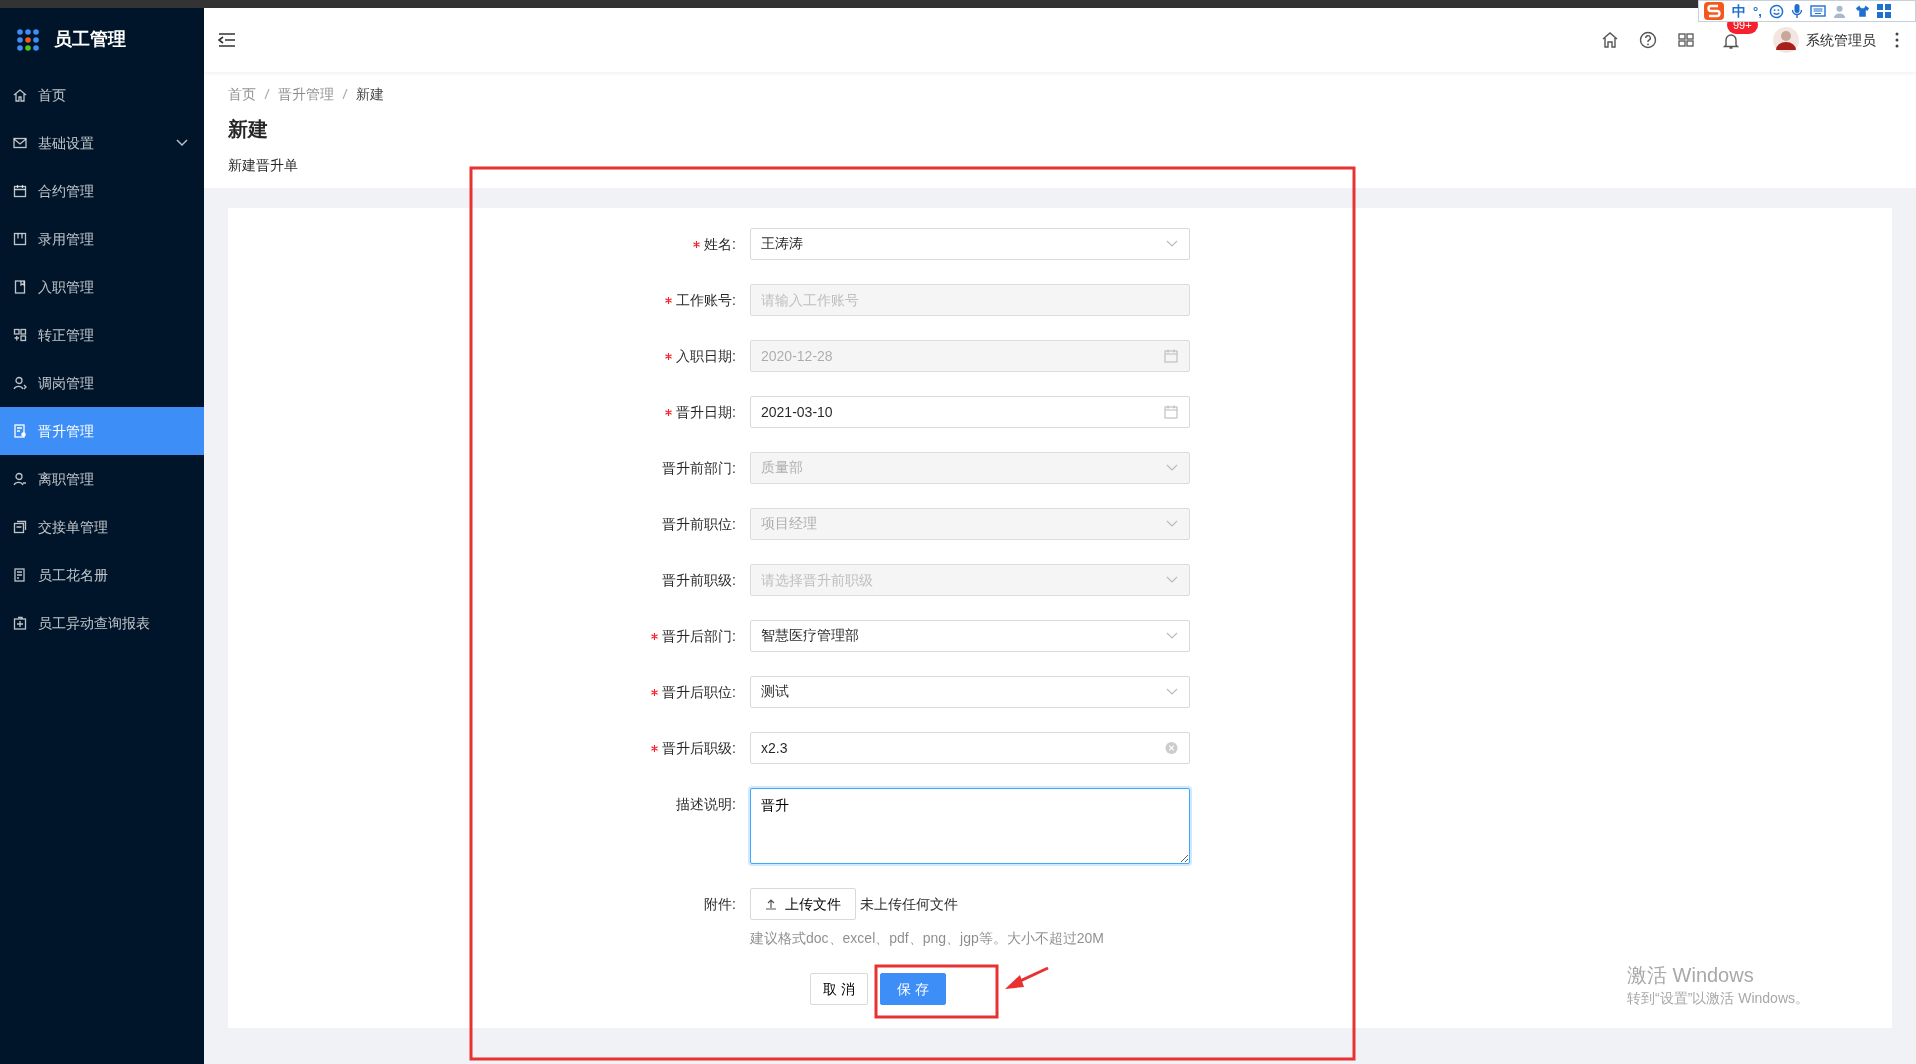 This screenshot has height=1064, width=1916. I want to click on microphone-icon, so click(1796, 11).